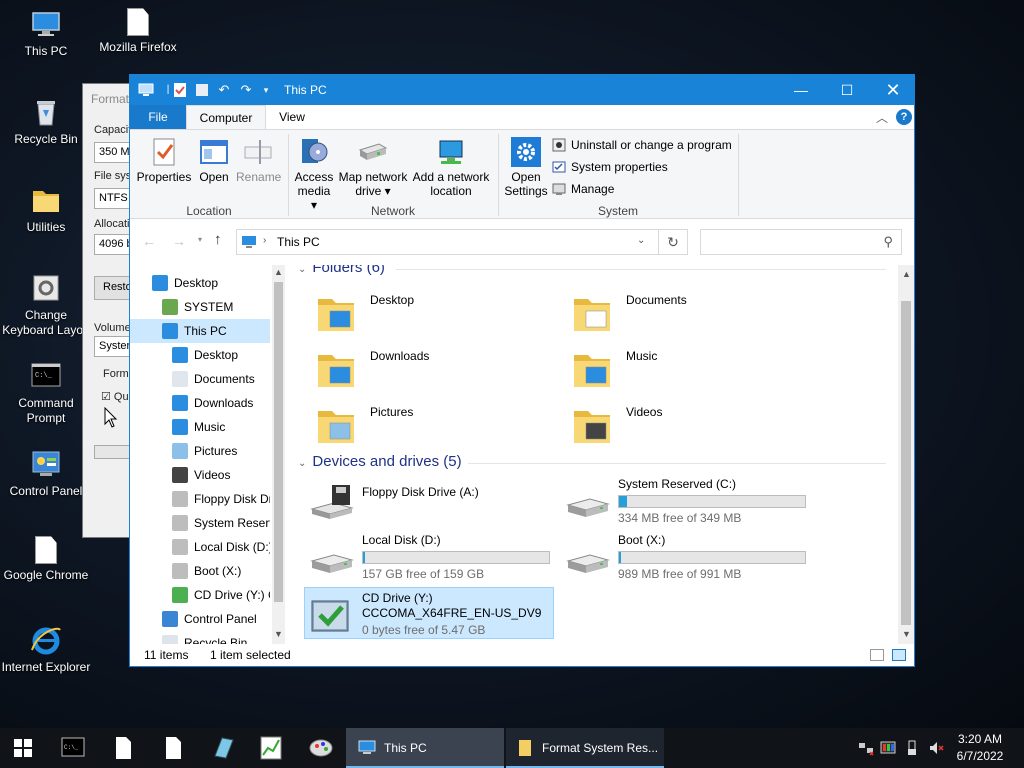 The image size is (1024, 768). What do you see at coordinates (936, 748) in the screenshot?
I see `volume-muted-icon` at bounding box center [936, 748].